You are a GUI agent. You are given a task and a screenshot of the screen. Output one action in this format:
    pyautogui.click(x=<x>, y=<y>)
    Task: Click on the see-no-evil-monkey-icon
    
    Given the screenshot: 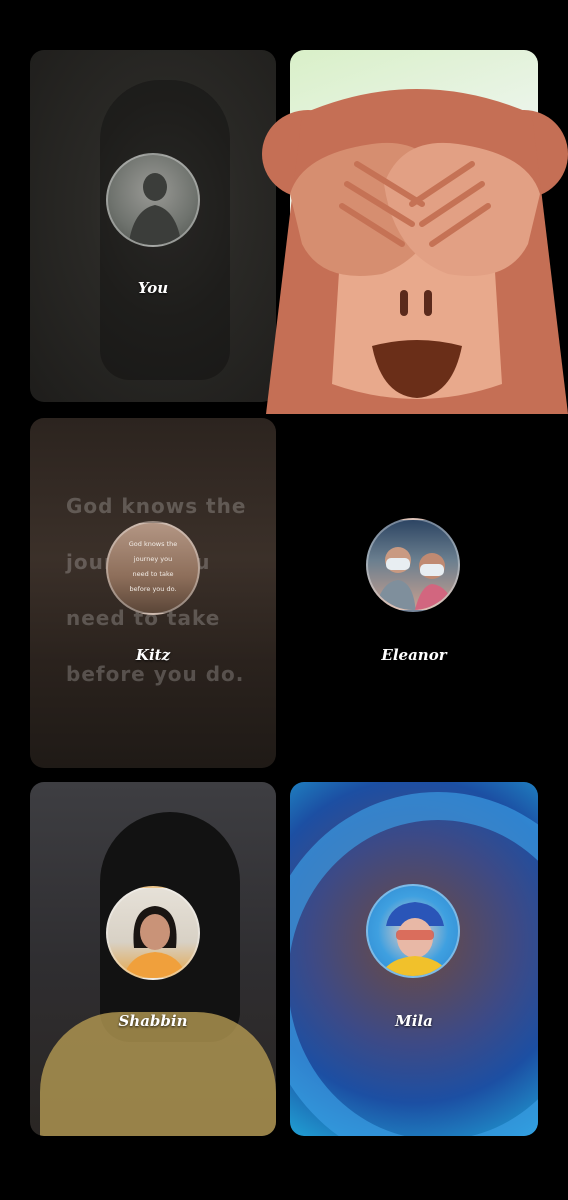 What is the action you would take?
    pyautogui.click(x=415, y=249)
    